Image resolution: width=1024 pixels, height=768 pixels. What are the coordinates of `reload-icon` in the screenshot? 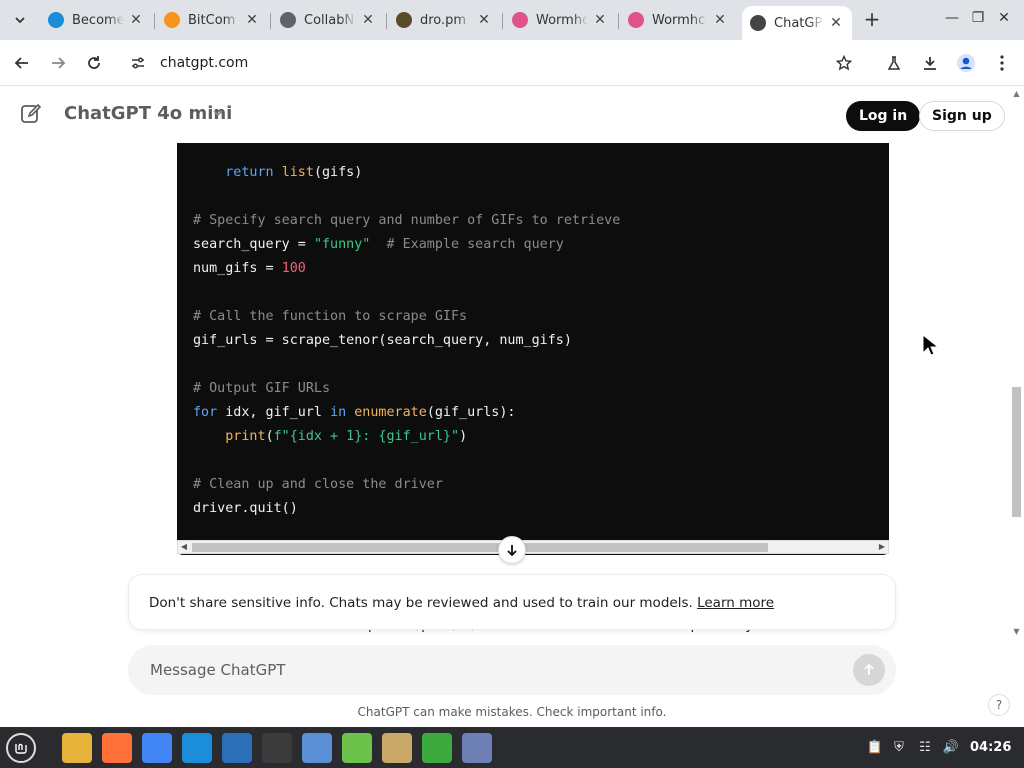 It's located at (94, 62).